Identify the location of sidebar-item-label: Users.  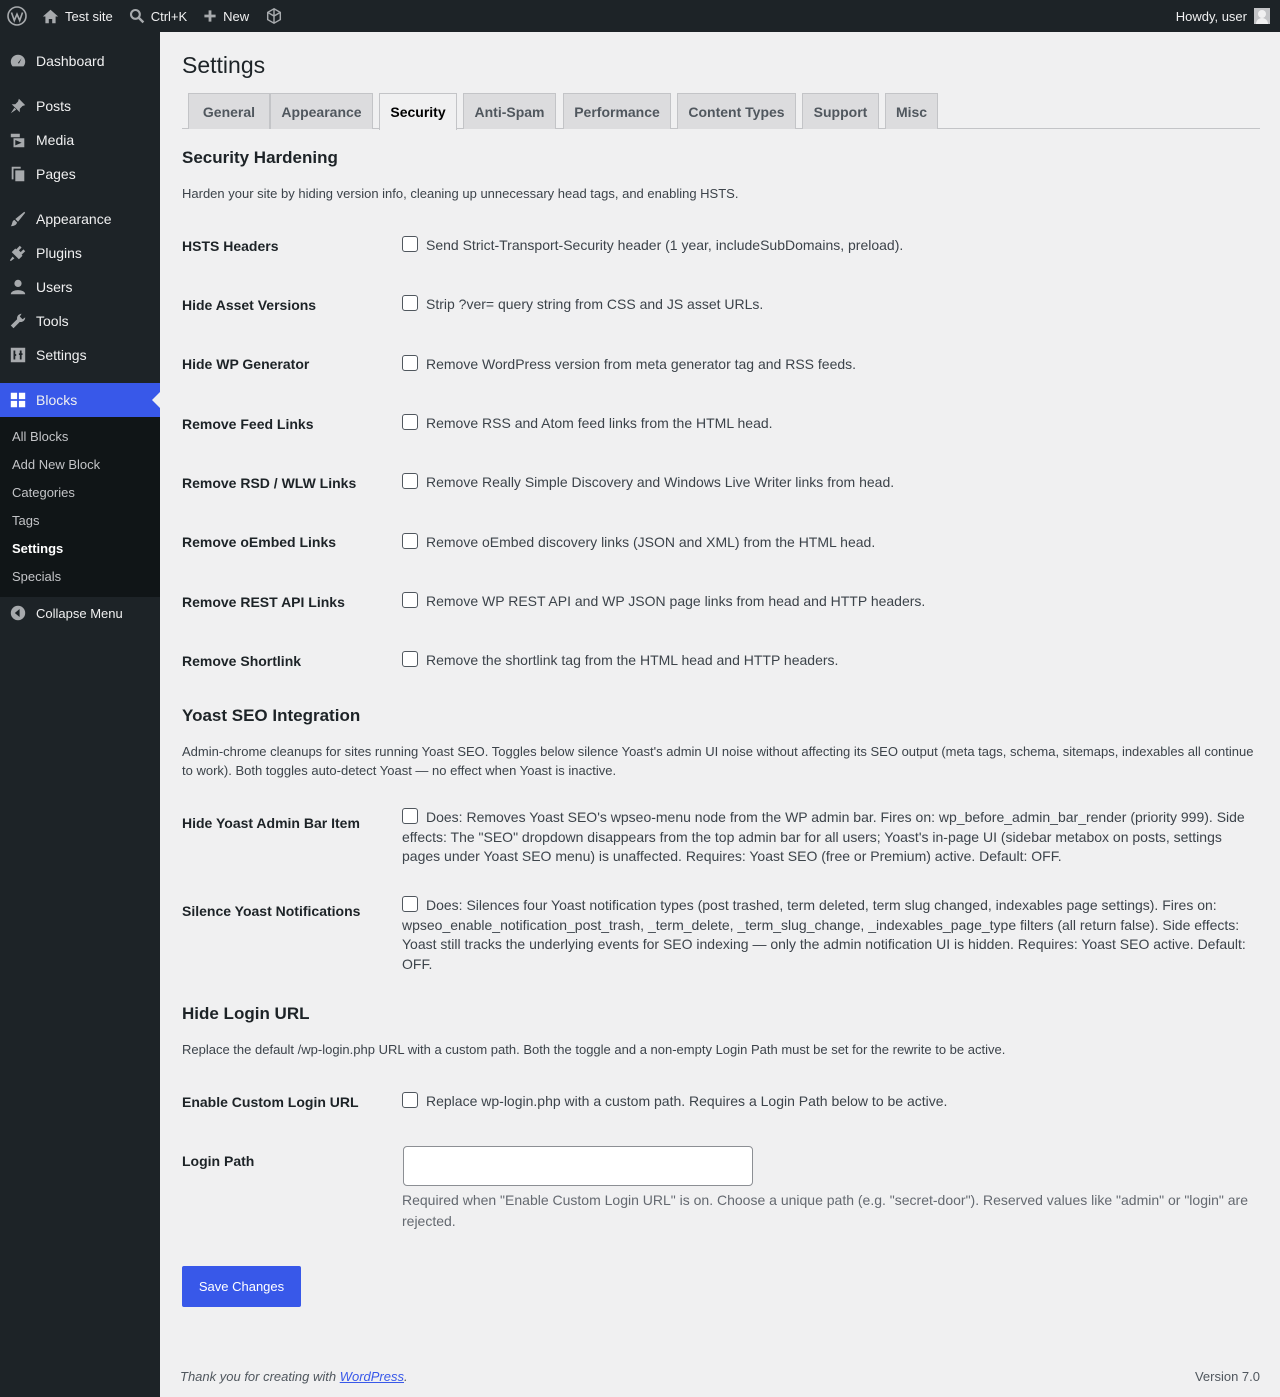
(54, 287).